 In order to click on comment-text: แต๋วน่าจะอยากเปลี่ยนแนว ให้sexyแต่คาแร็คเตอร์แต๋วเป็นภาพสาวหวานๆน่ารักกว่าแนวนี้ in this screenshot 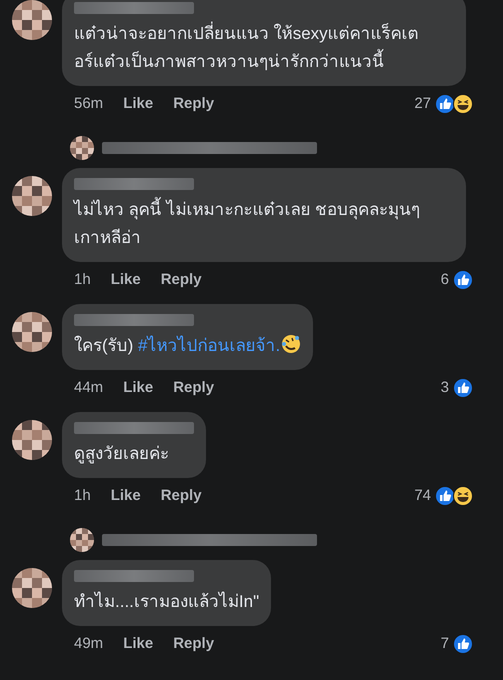, I will do `click(264, 48)`.